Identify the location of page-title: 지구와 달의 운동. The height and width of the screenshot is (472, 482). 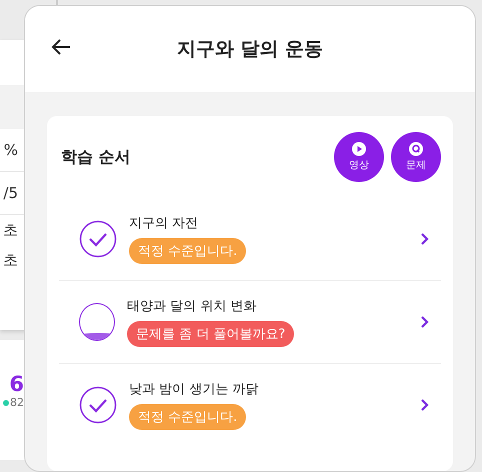
(250, 49).